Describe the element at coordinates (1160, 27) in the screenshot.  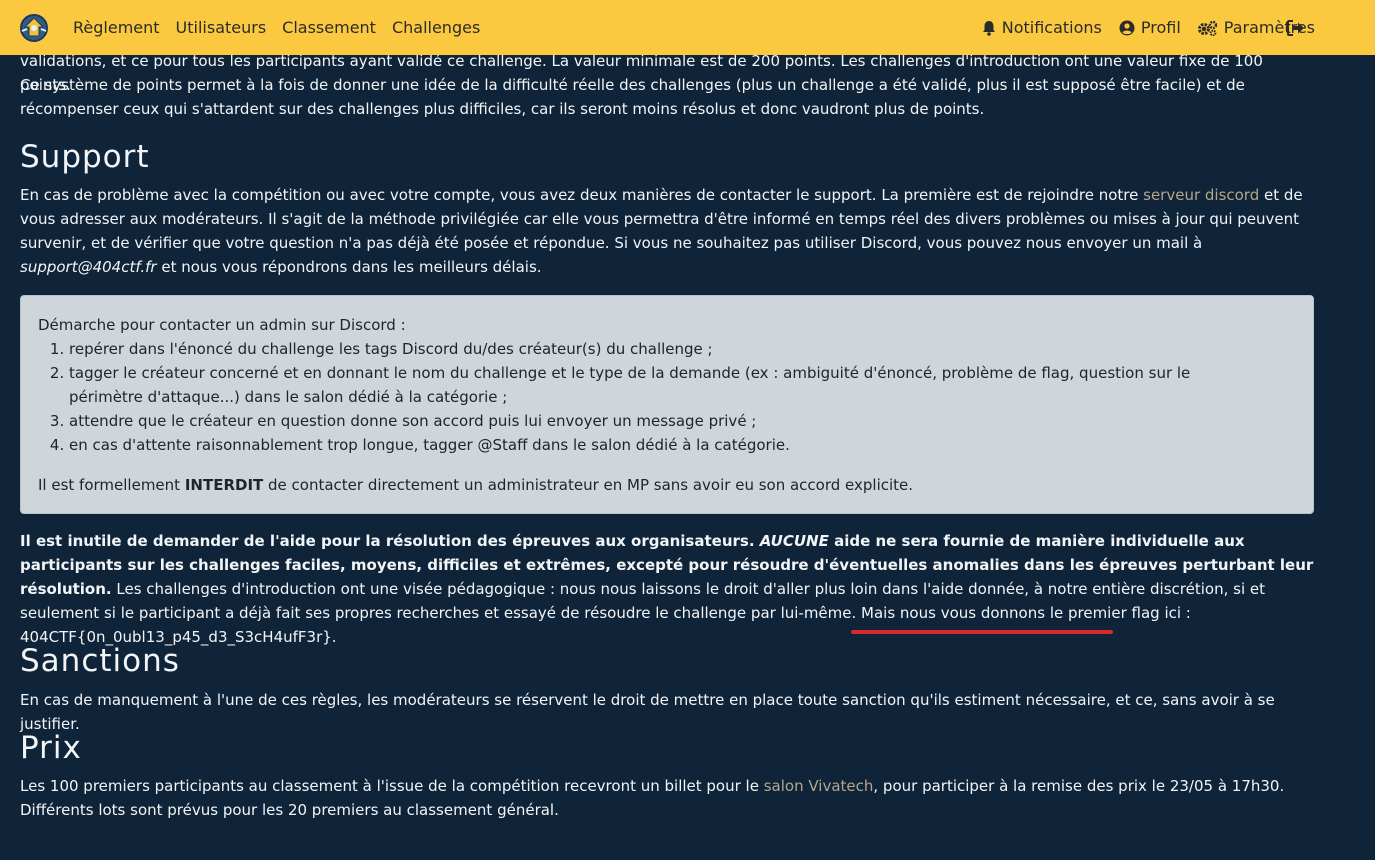
I see `profil-label: Profil` at that location.